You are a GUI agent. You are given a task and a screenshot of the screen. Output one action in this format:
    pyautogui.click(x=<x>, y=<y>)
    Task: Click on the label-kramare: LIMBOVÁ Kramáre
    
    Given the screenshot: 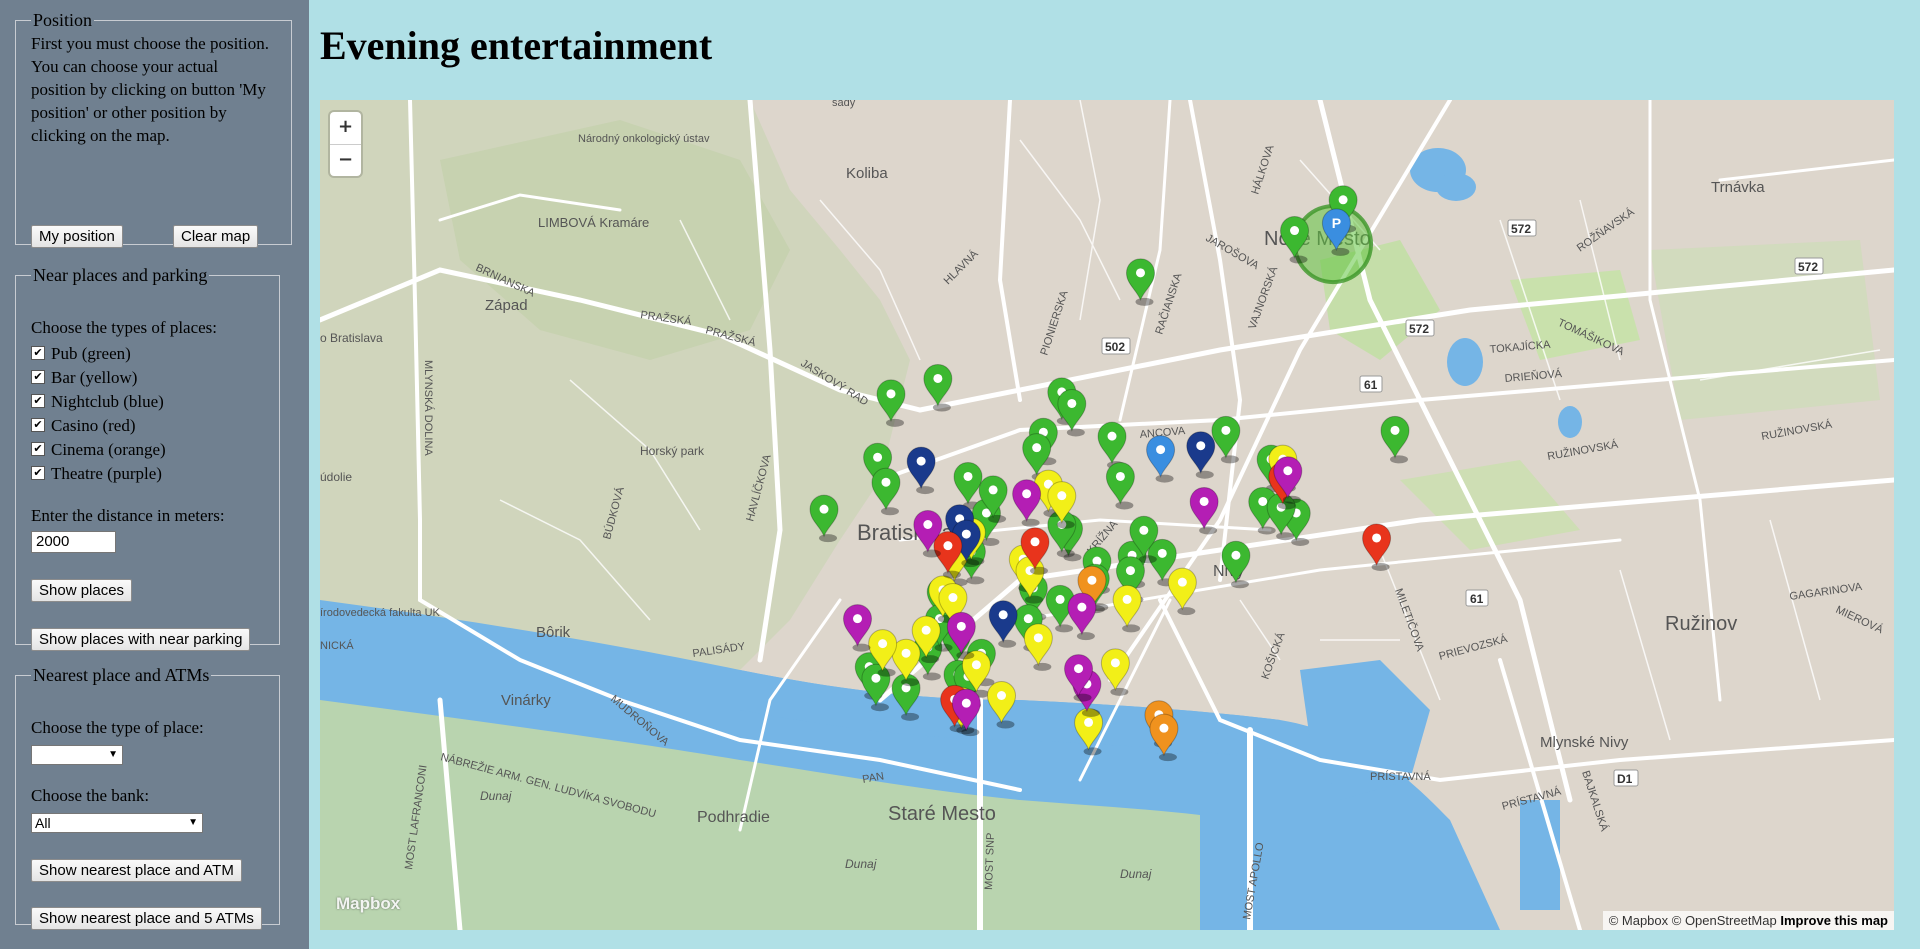 What is the action you would take?
    pyautogui.click(x=593, y=222)
    